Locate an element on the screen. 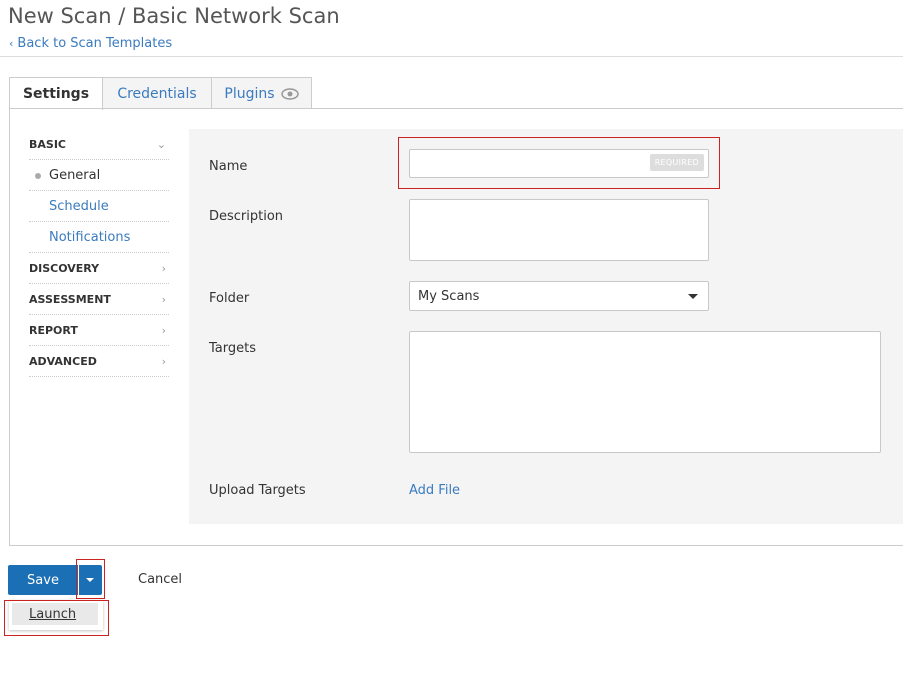 The image size is (903, 684). cancel-button: Cancel is located at coordinates (160, 579).